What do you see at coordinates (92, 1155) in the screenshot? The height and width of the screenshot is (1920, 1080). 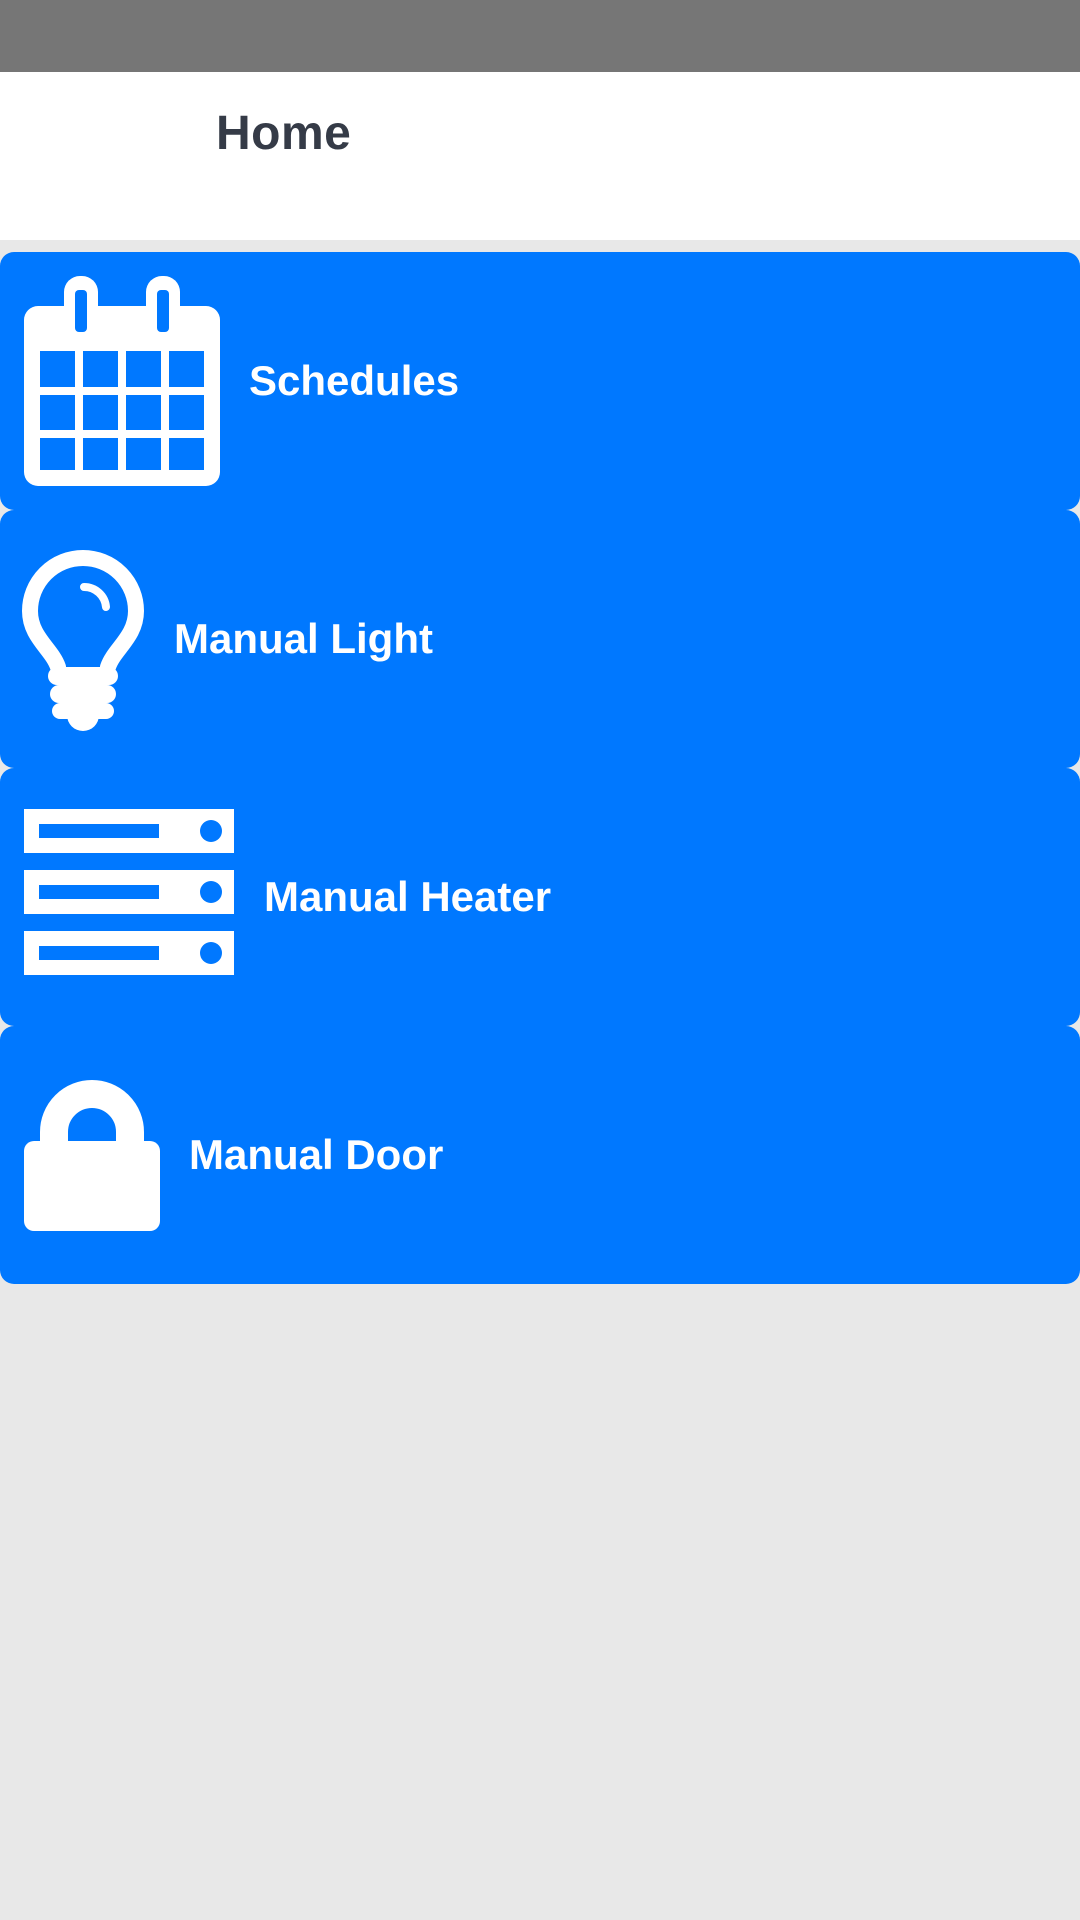 I see `lock-icon` at bounding box center [92, 1155].